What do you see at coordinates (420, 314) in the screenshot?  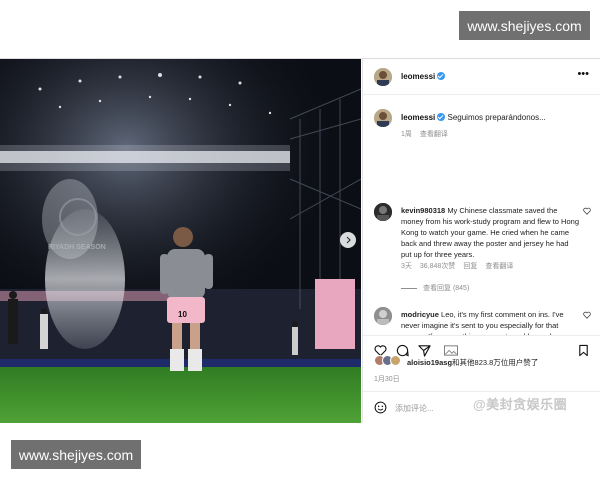 I see `comment-username: modricyue` at bounding box center [420, 314].